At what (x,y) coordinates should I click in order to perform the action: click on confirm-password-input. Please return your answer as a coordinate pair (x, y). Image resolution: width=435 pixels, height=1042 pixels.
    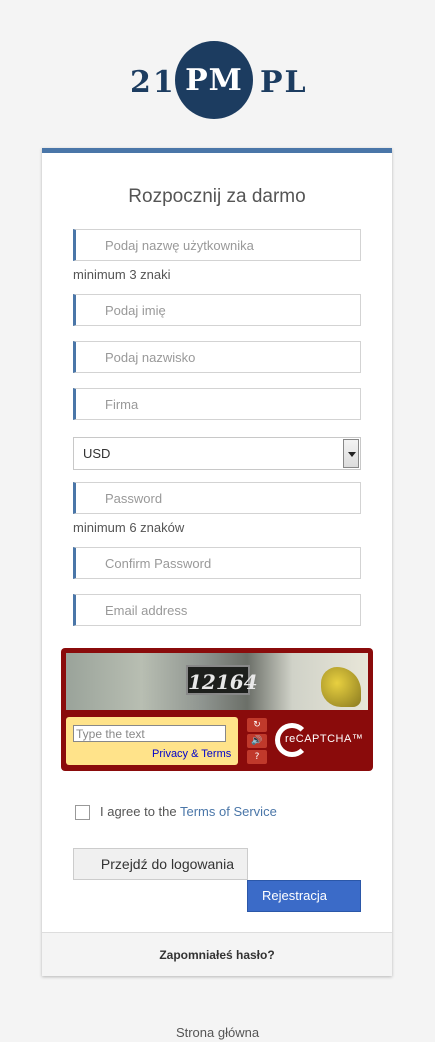
    Looking at the image, I should click on (218, 563).